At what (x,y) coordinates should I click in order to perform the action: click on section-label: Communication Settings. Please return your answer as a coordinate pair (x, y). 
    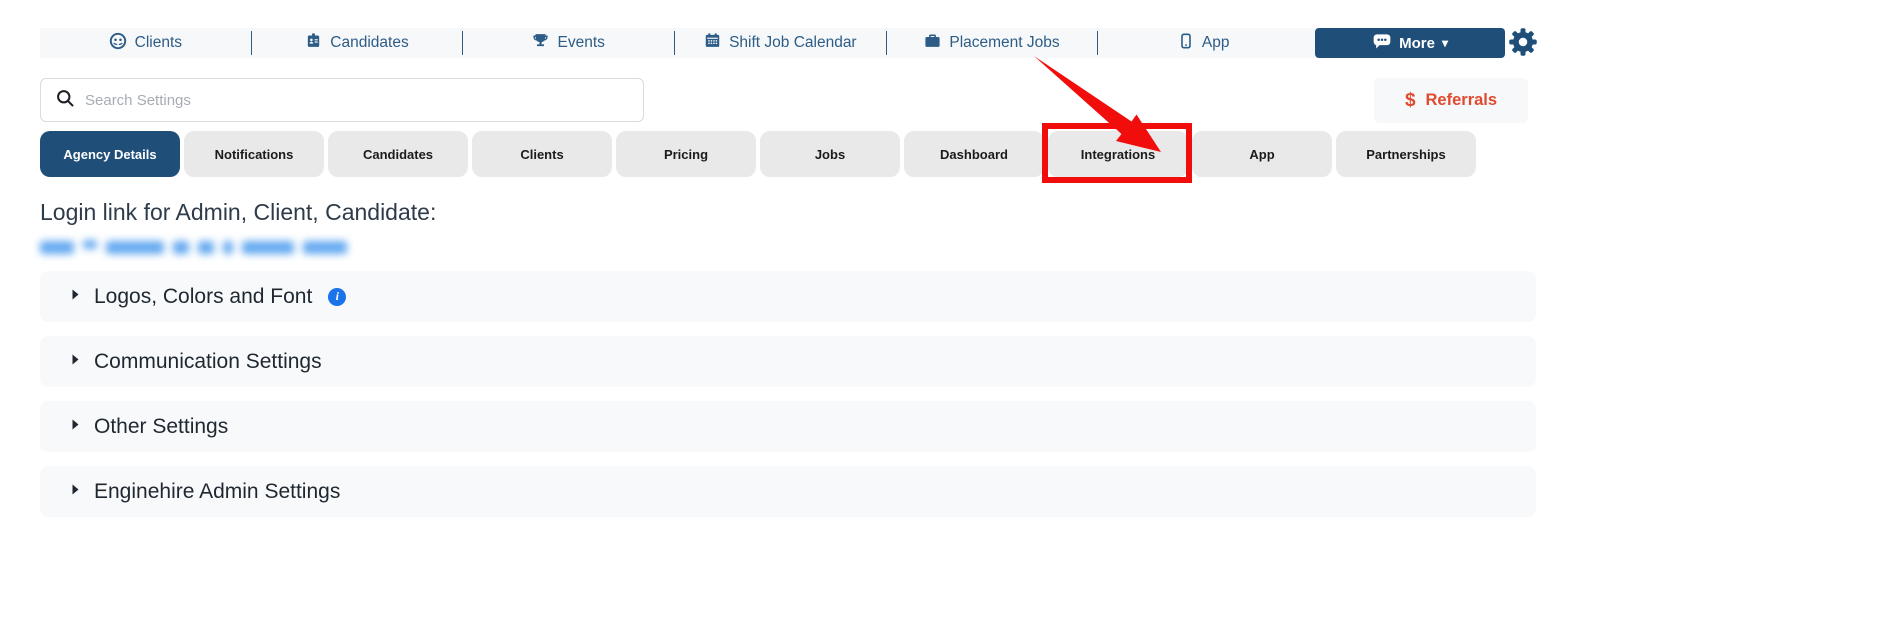
    Looking at the image, I should click on (208, 361).